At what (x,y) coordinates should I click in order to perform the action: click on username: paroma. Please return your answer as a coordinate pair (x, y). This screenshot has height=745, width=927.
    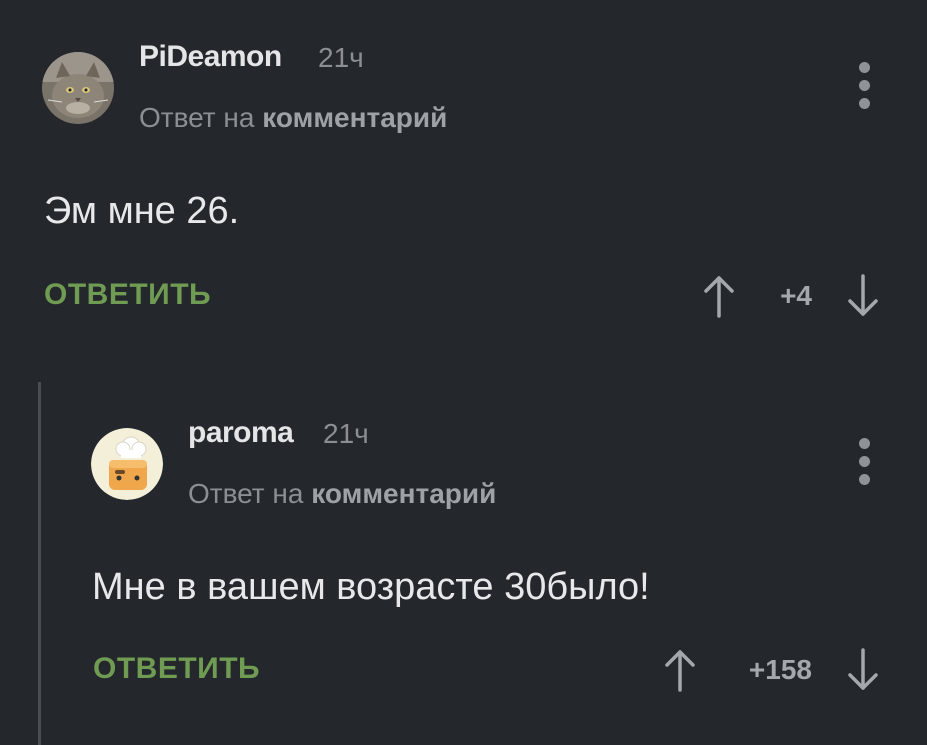
    Looking at the image, I should click on (241, 433).